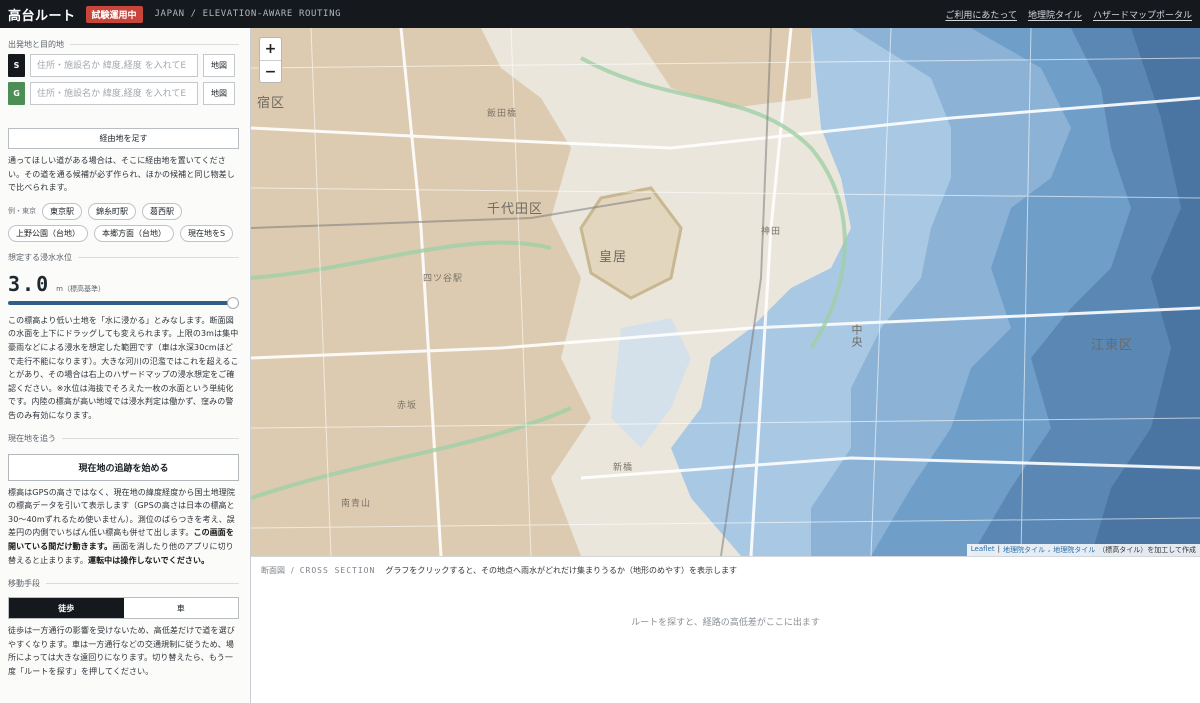 The image size is (1200, 703). What do you see at coordinates (219, 93) in the screenshot?
I see `goal-map-button: 地図` at bounding box center [219, 93].